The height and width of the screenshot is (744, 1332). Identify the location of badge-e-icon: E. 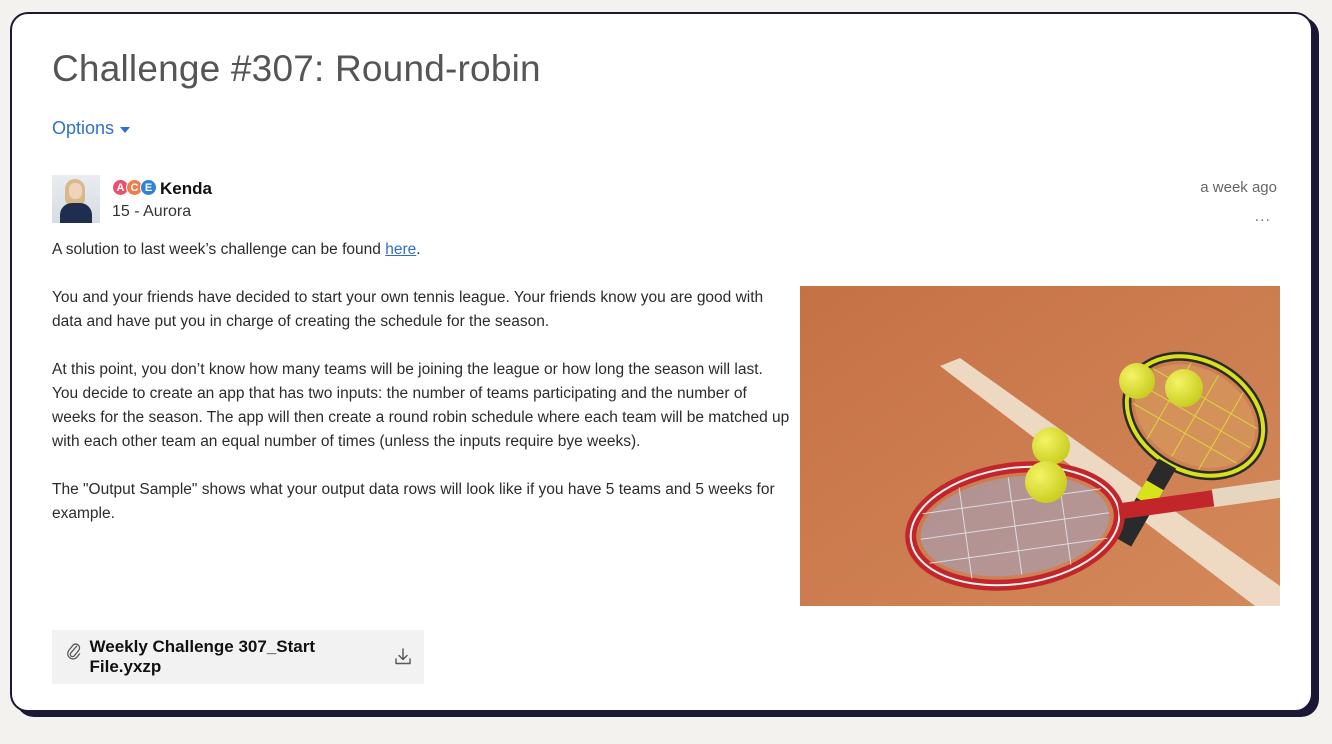
(148, 187).